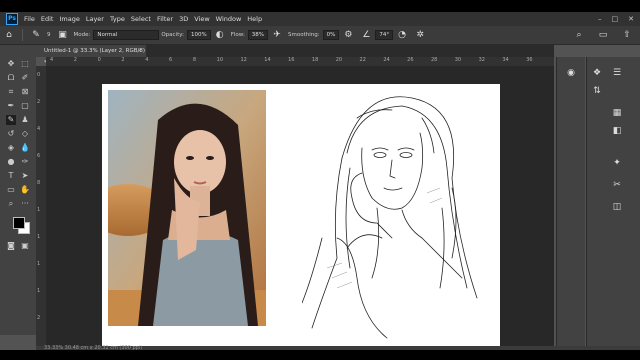 This screenshot has width=640, height=360. I want to click on brush-tool-icon: ✎, so click(11, 120).